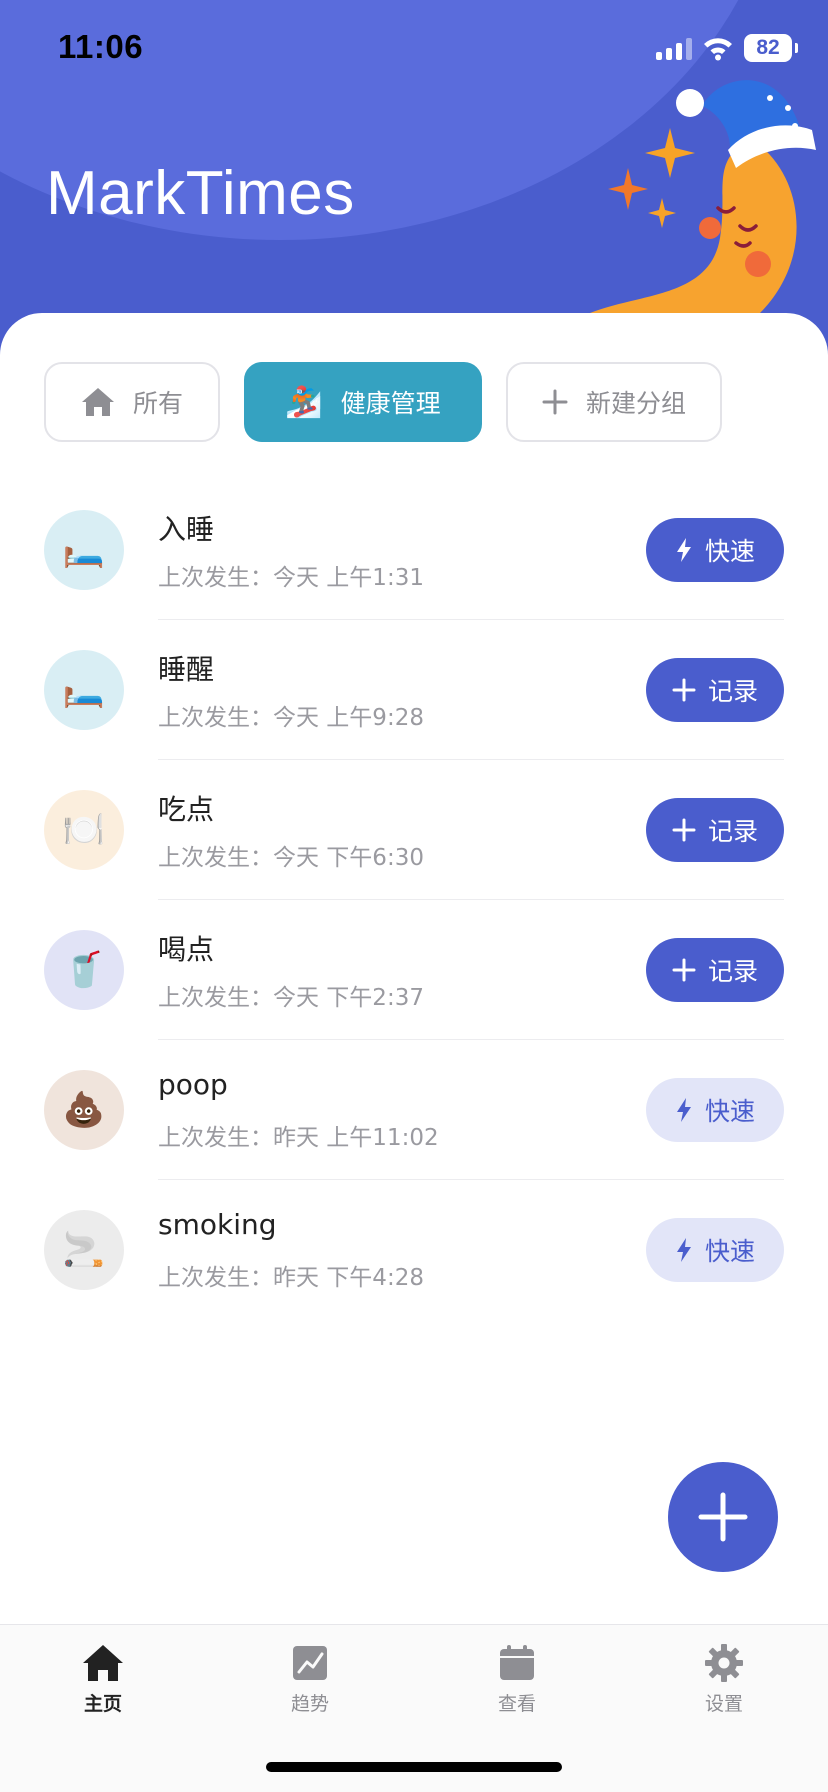 The height and width of the screenshot is (1792, 828). I want to click on group-chip-all: 所有, so click(132, 402).